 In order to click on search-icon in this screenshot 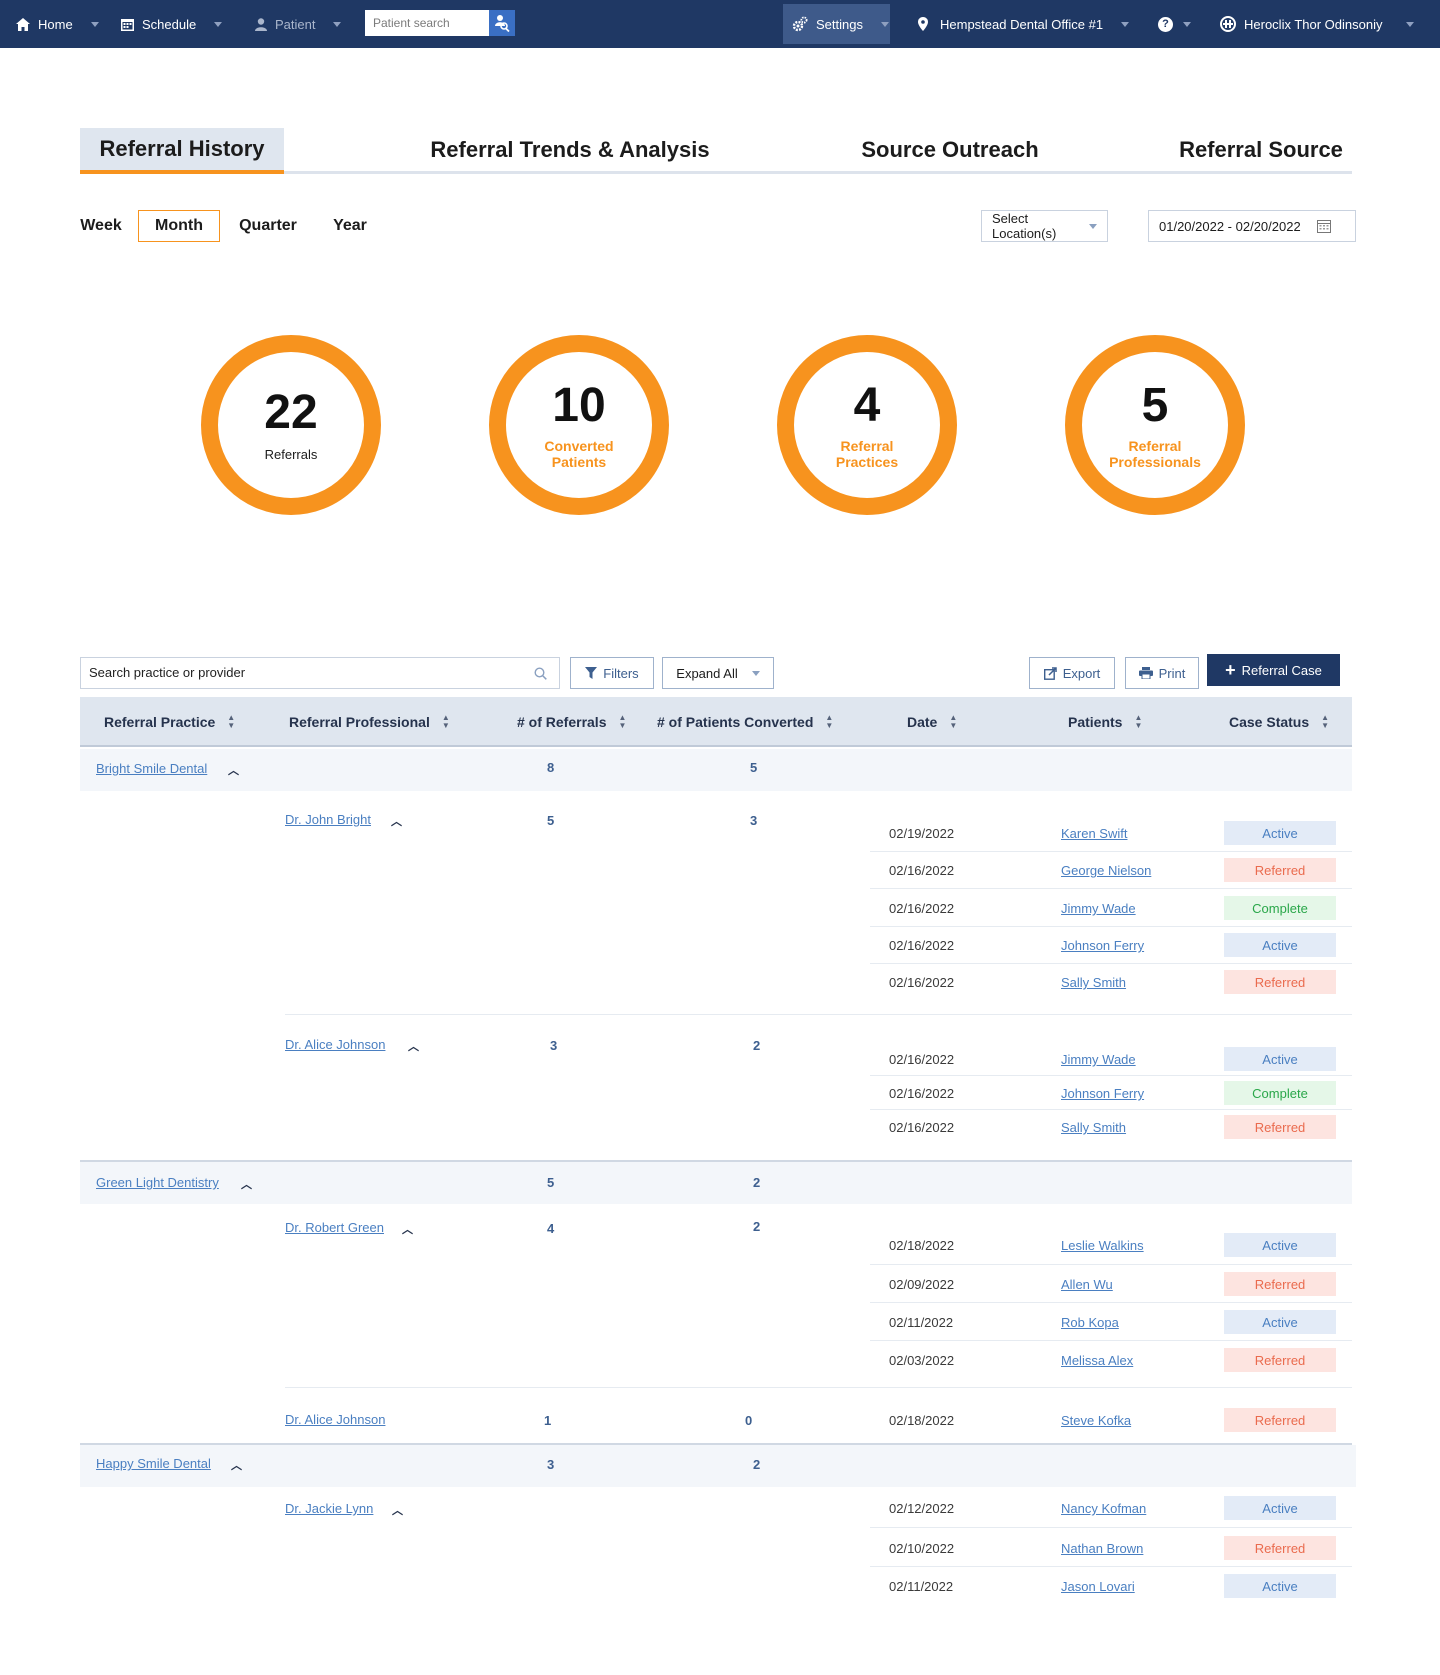, I will do `click(540, 673)`.